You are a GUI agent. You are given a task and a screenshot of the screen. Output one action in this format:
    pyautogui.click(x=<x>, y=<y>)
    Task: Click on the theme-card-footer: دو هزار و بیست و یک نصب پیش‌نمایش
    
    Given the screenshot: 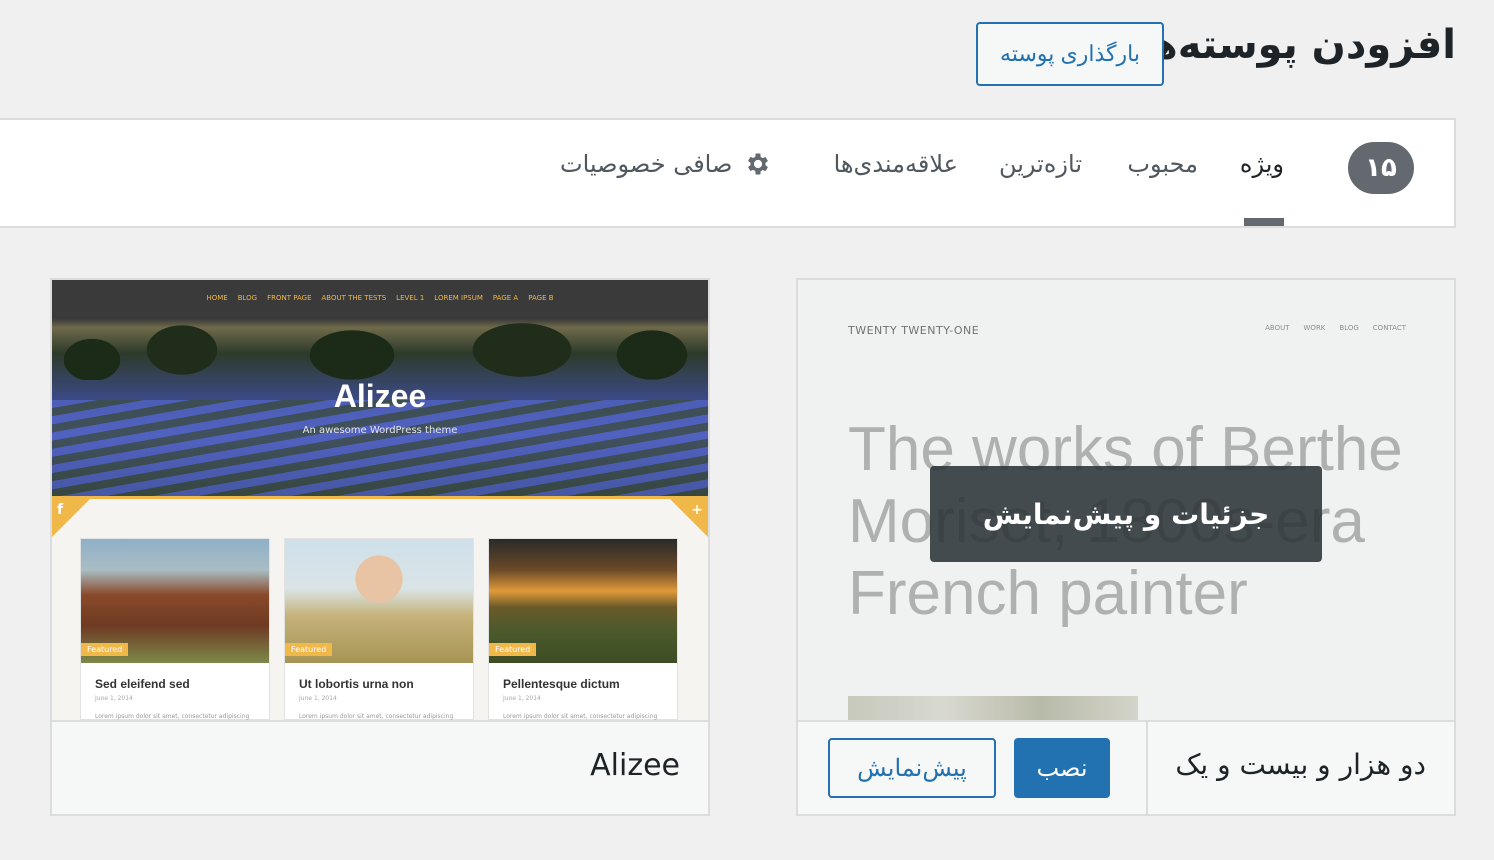 What is the action you would take?
    pyautogui.click(x=1126, y=767)
    